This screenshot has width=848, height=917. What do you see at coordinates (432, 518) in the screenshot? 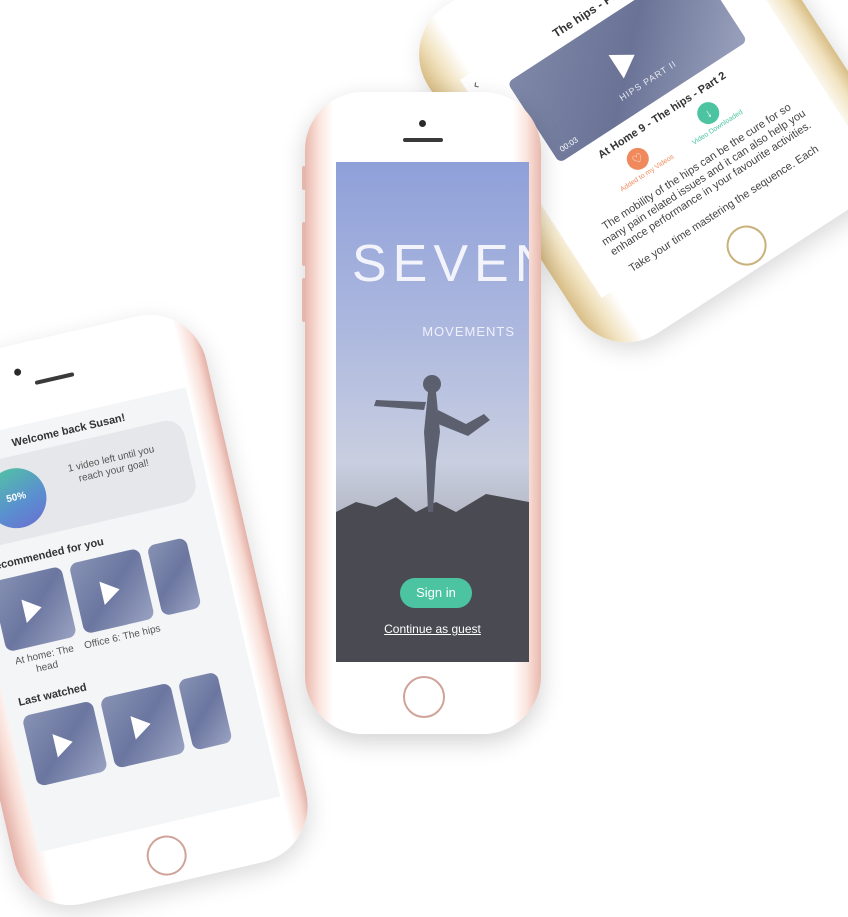
I see `yoga-silhouette-image` at bounding box center [432, 518].